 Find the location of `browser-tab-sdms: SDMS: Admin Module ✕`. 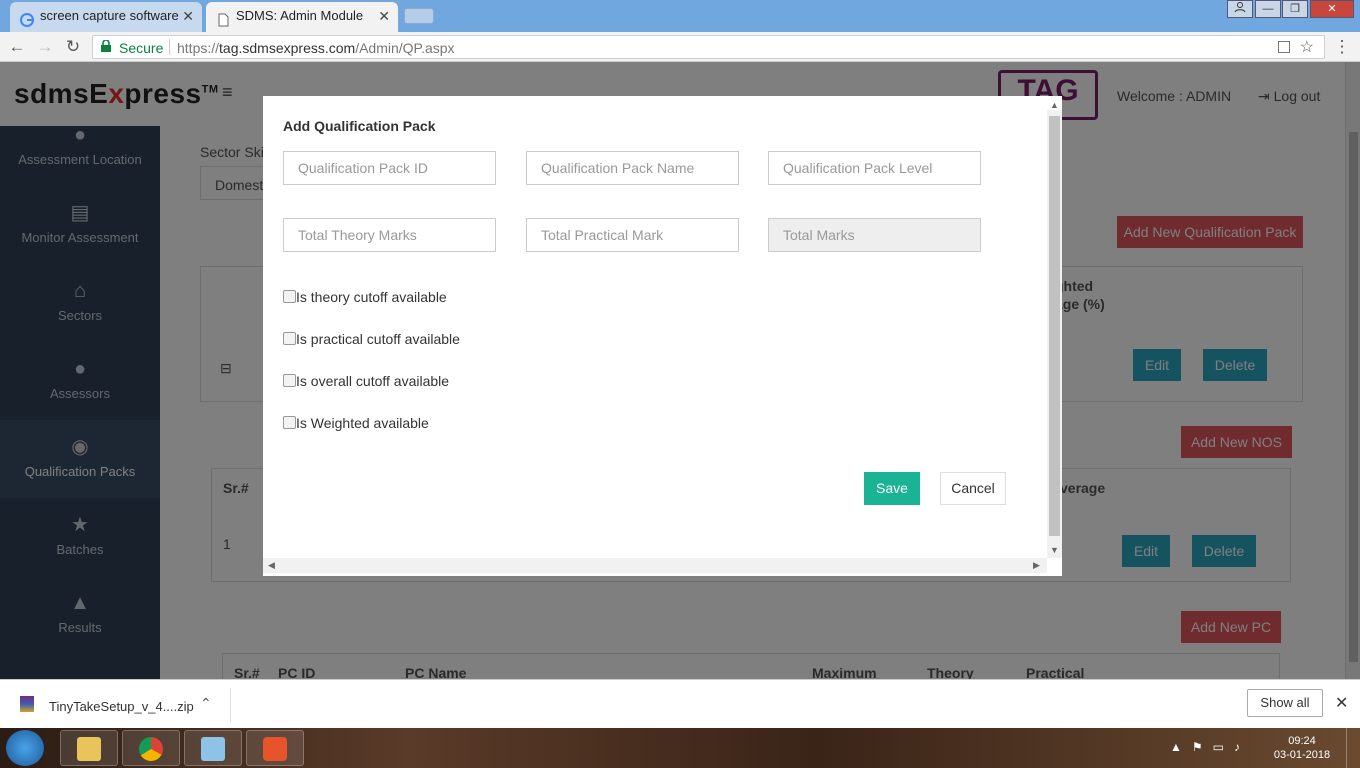

browser-tab-sdms: SDMS: Admin Module ✕ is located at coordinates (302, 17).